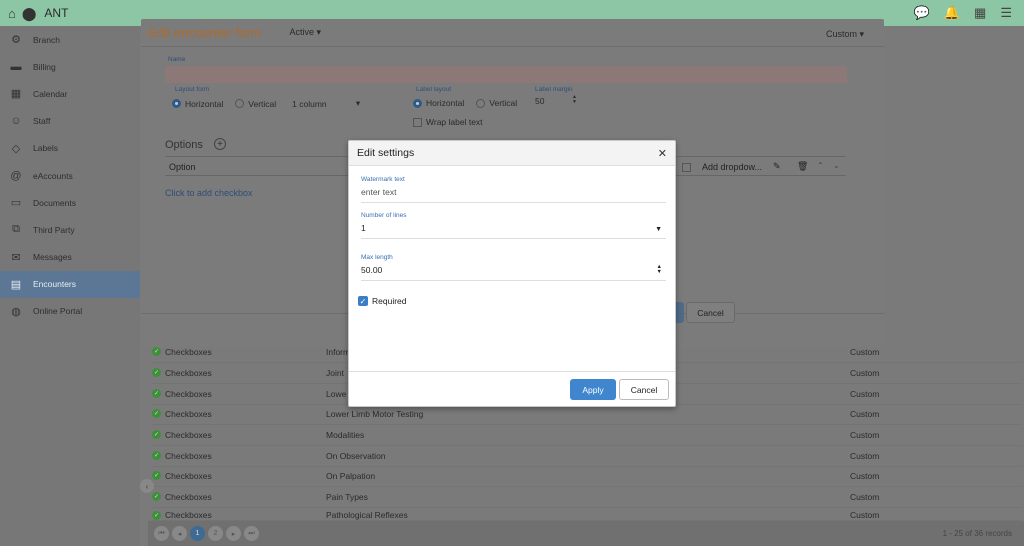 This screenshot has width=1024, height=546. I want to click on sidebar-item-label: Online Portal, so click(58, 311).